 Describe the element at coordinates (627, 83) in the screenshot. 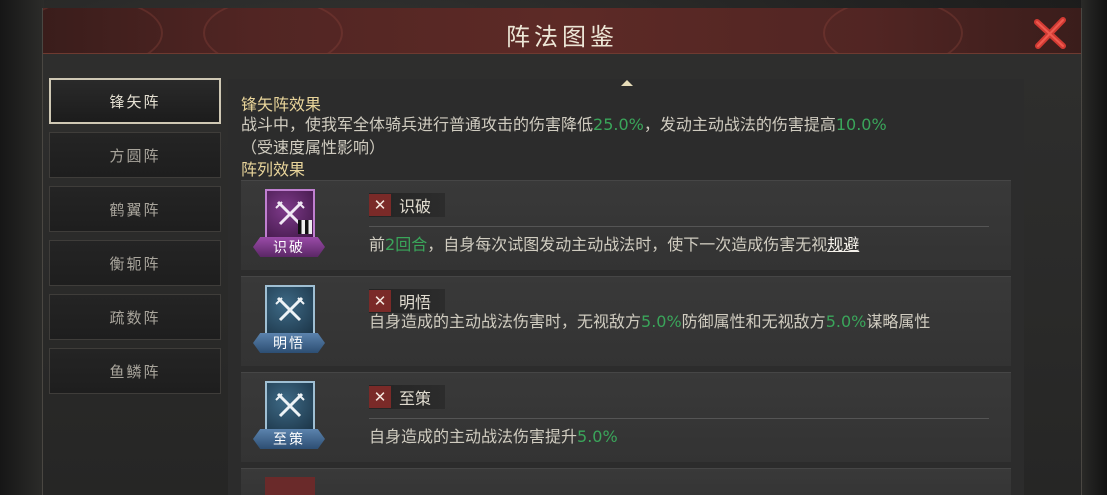

I see `scroll-up-icon` at that location.